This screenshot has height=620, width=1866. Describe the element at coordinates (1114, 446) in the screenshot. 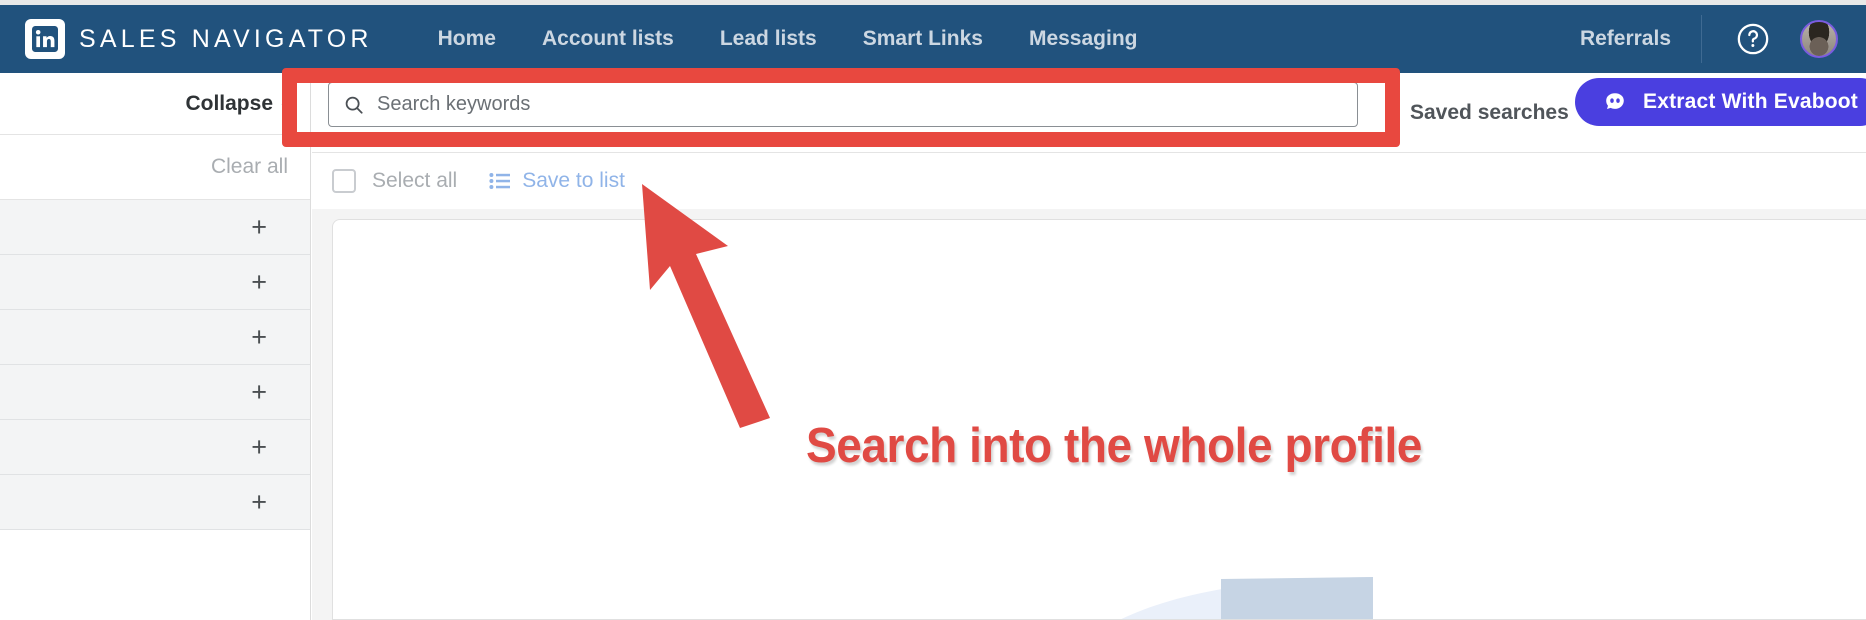

I see `annotation-text: Search into the whole profile` at that location.